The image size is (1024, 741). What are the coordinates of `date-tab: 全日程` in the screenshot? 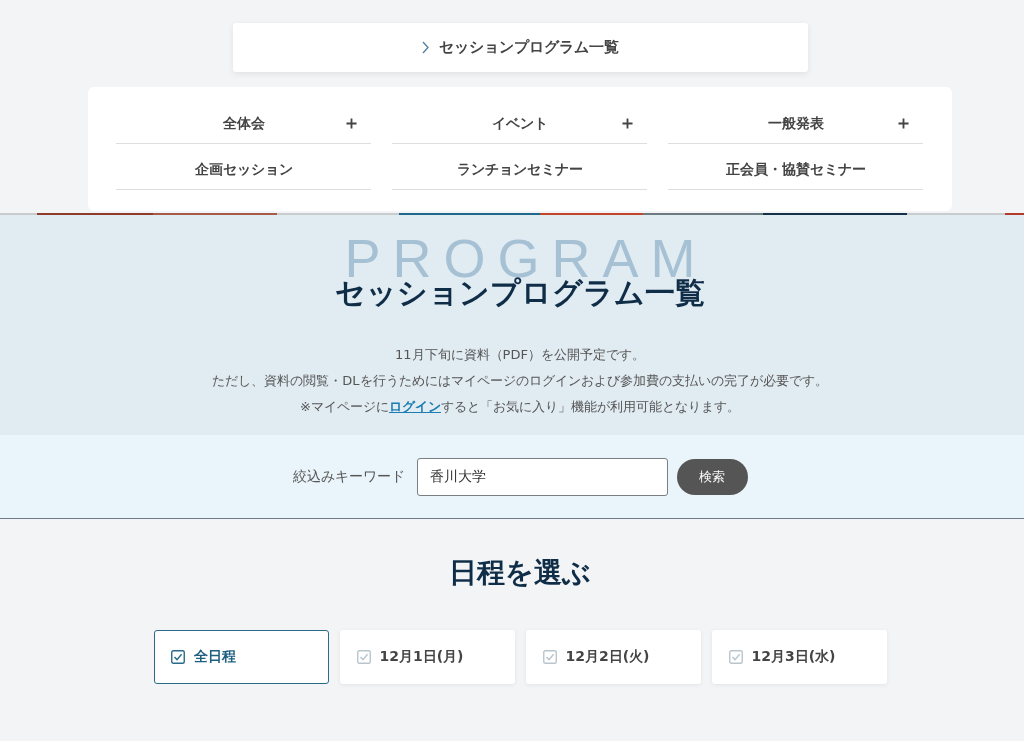 It's located at (241, 657).